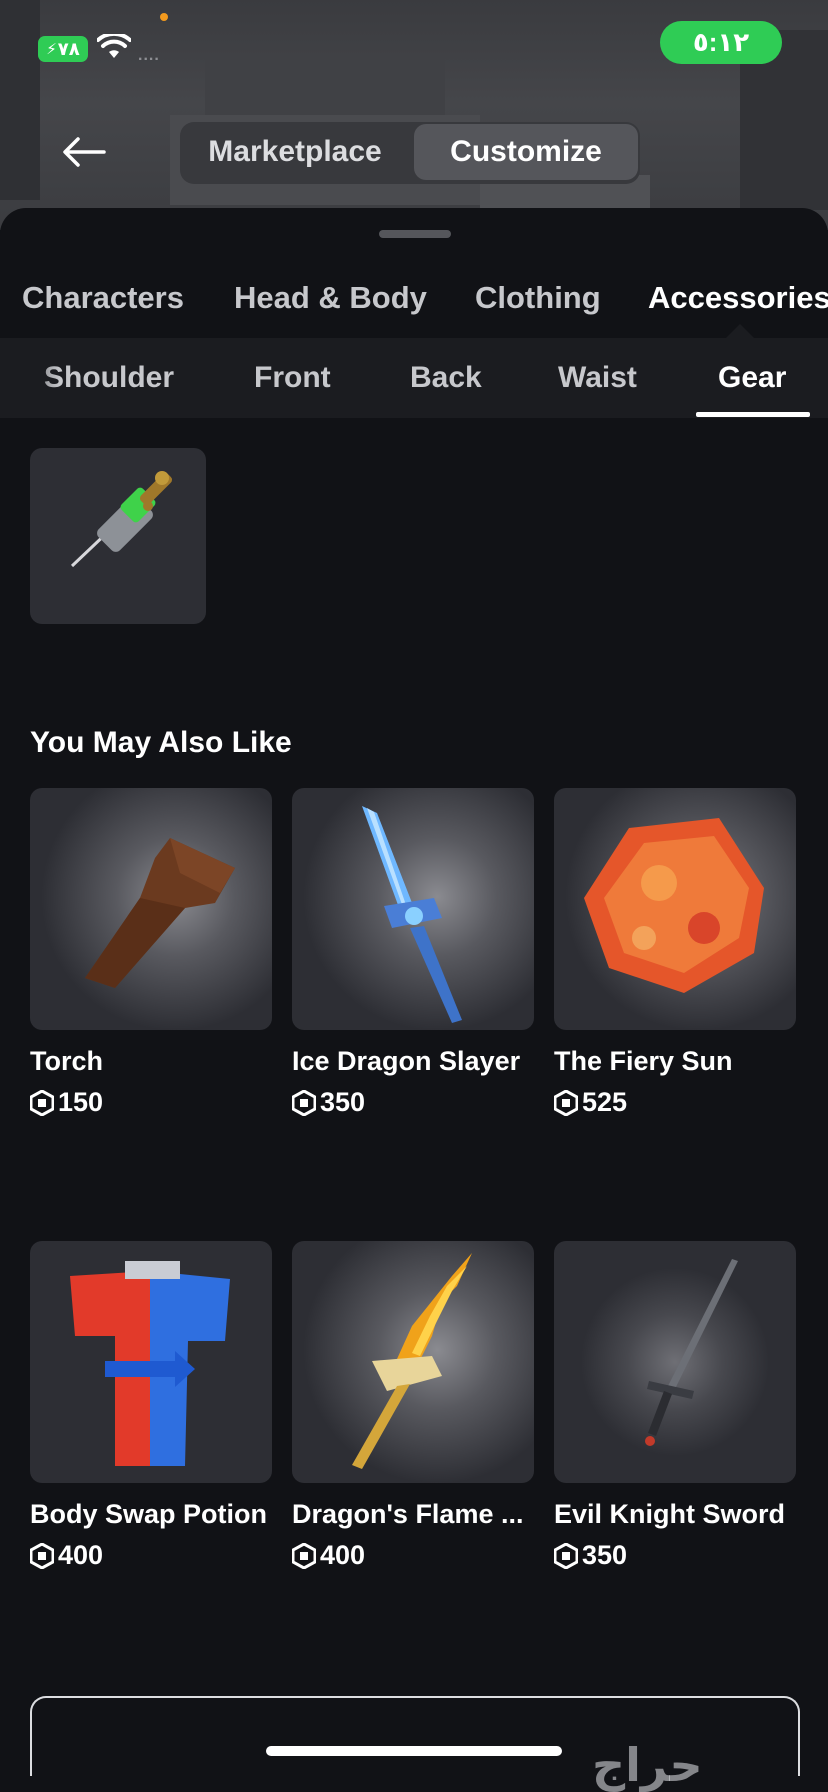 Image resolution: width=828 pixels, height=1792 pixels. I want to click on back-button, so click(84, 152).